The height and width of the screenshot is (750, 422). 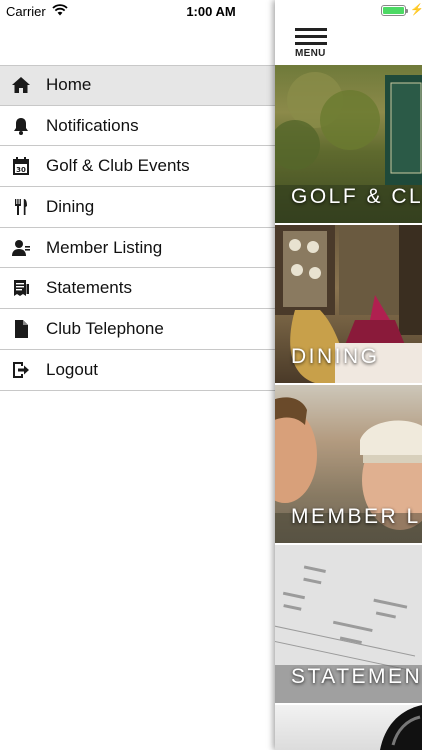 I want to click on menu-button-label: MENU, so click(x=310, y=53).